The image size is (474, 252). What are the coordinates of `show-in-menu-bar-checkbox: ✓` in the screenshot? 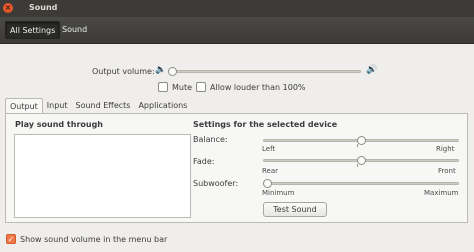 It's located at (11, 239).